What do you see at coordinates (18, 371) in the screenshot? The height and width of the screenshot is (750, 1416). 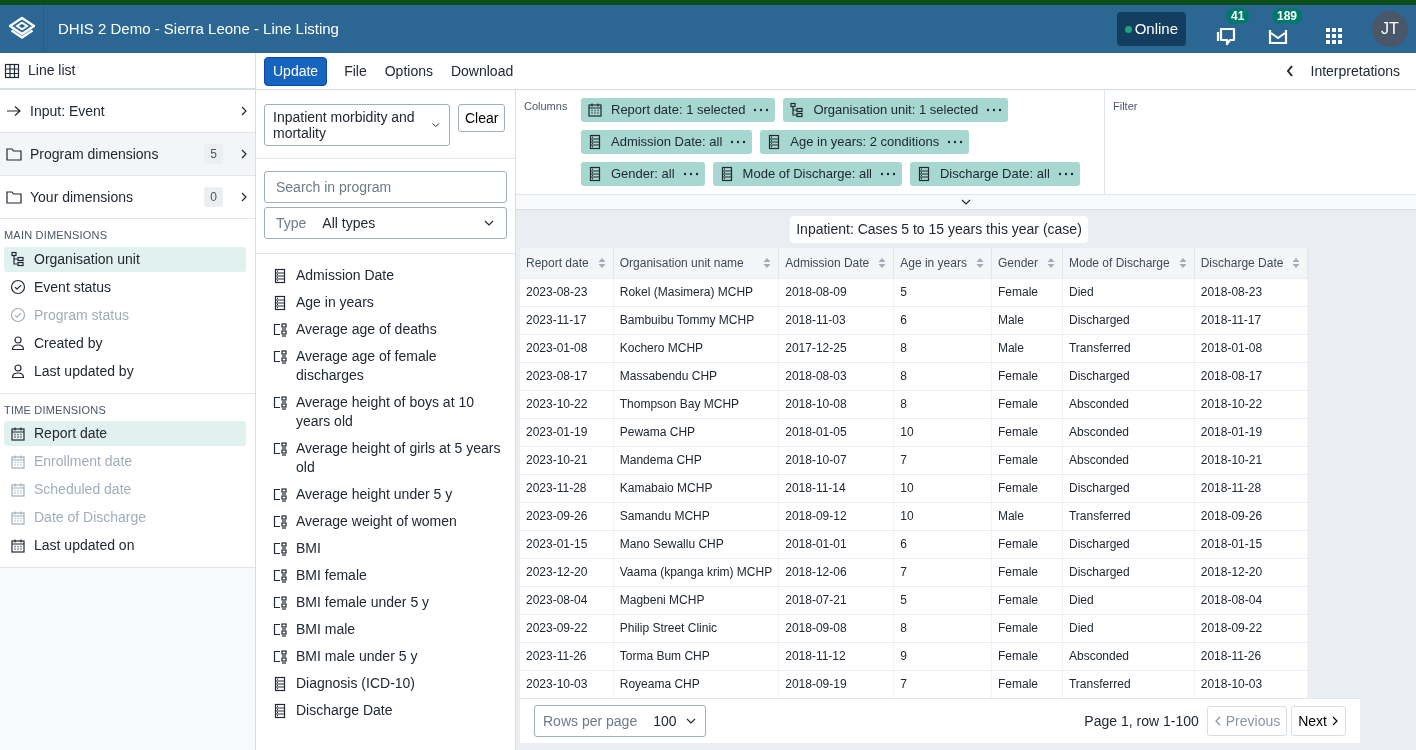 I see `user-icon` at bounding box center [18, 371].